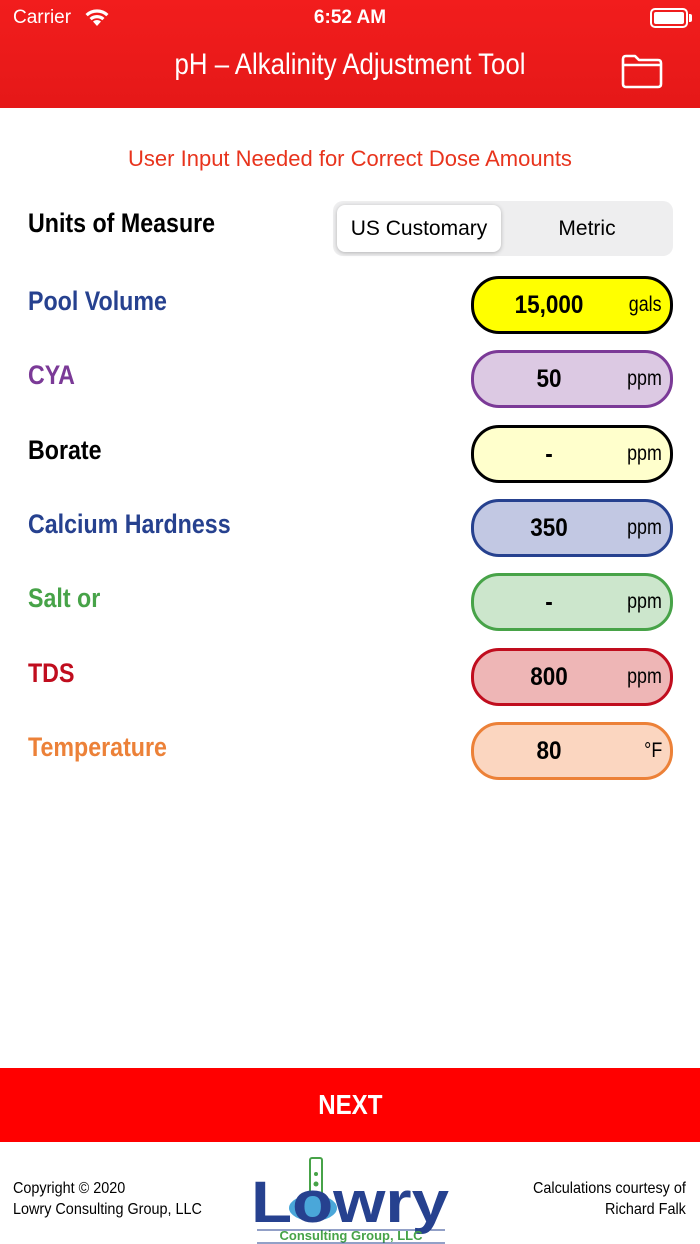 The height and width of the screenshot is (1244, 700). I want to click on pool-volume-unit: gals, so click(645, 304).